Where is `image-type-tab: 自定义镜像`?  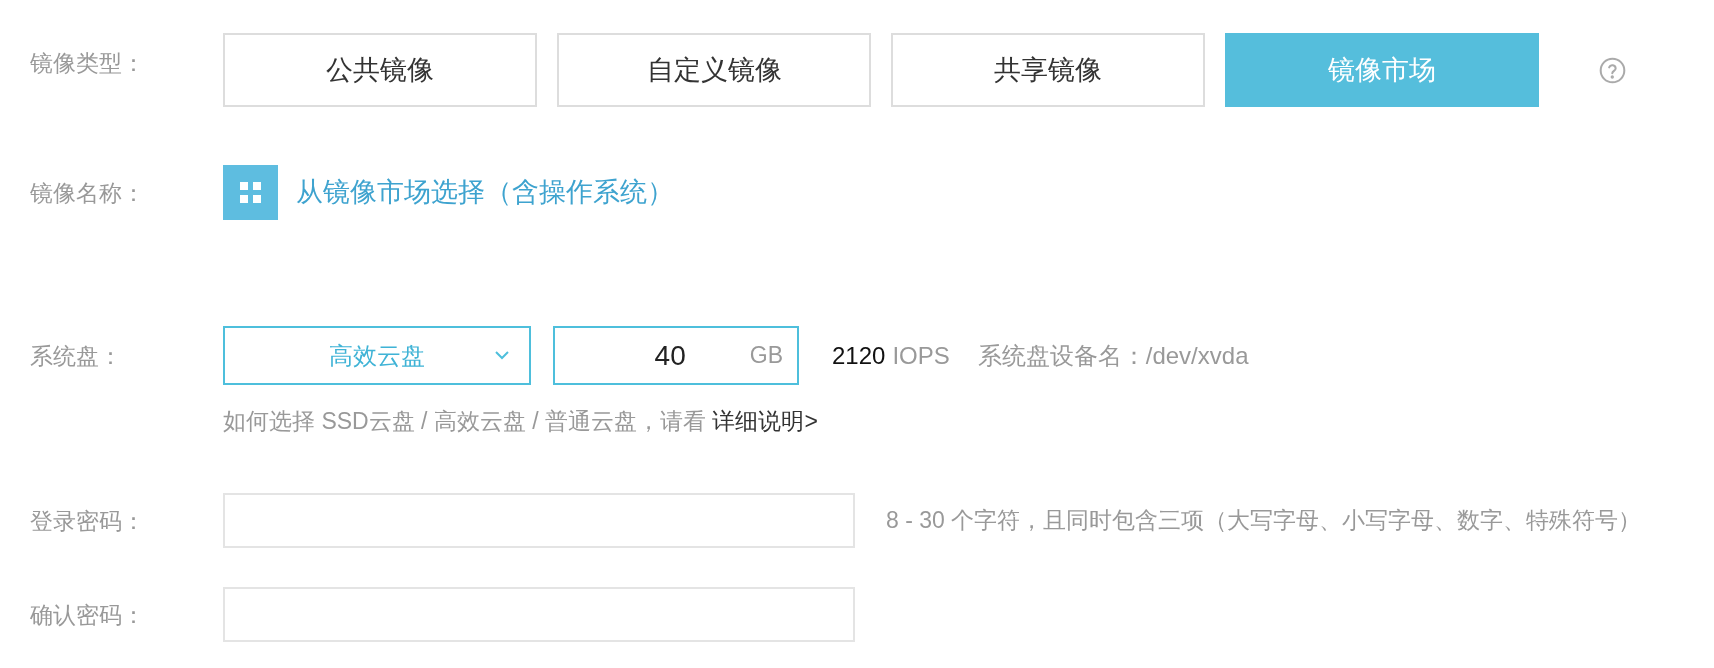
image-type-tab: 自定义镜像 is located at coordinates (714, 70).